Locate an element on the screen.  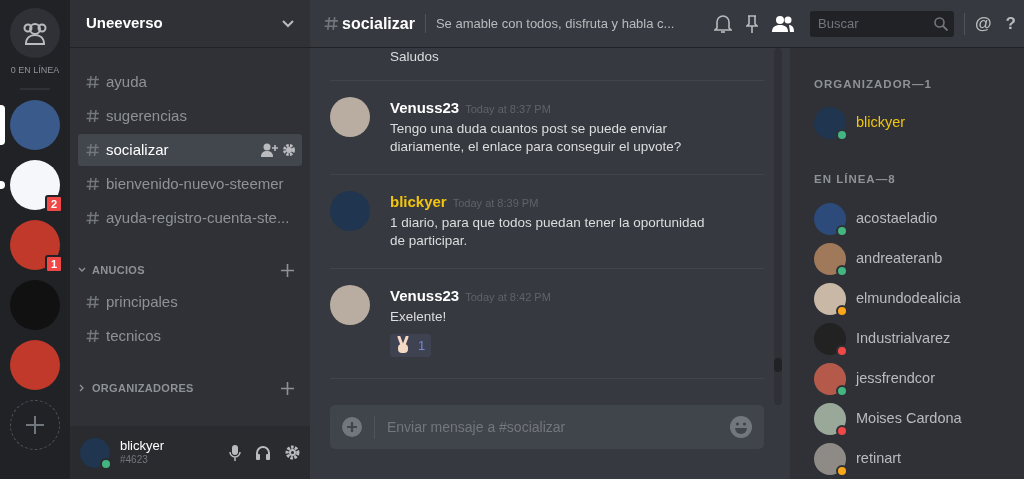
user-tag: #4623 is located at coordinates (169, 459).